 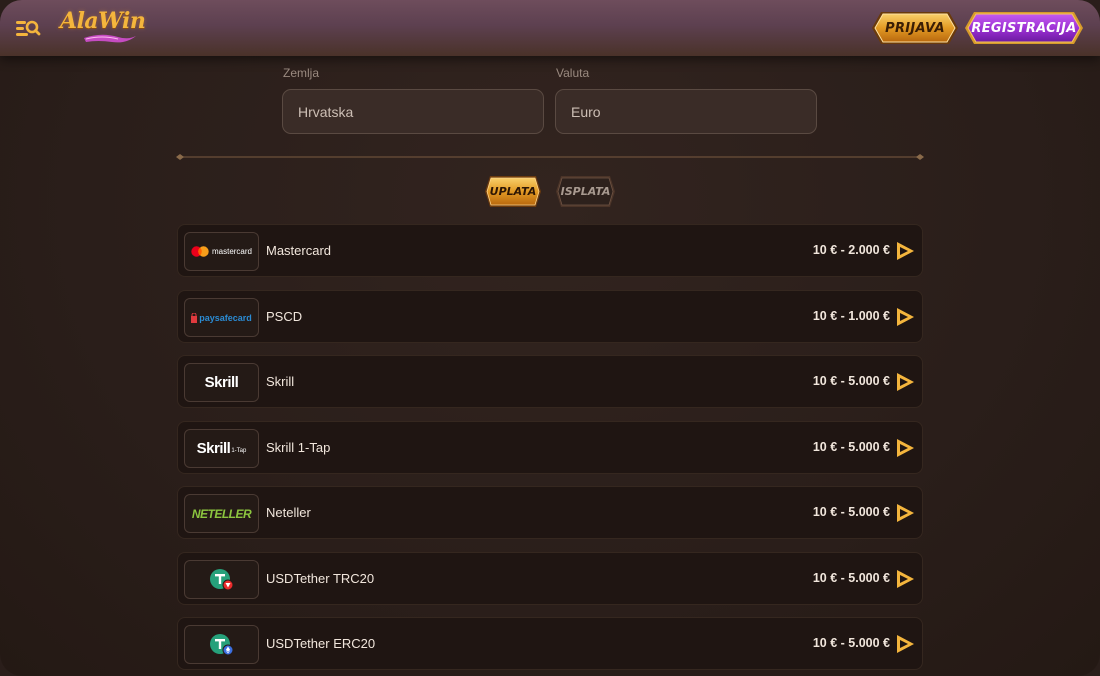 I want to click on method-limit: 10 € - 2.000 €, so click(x=851, y=250).